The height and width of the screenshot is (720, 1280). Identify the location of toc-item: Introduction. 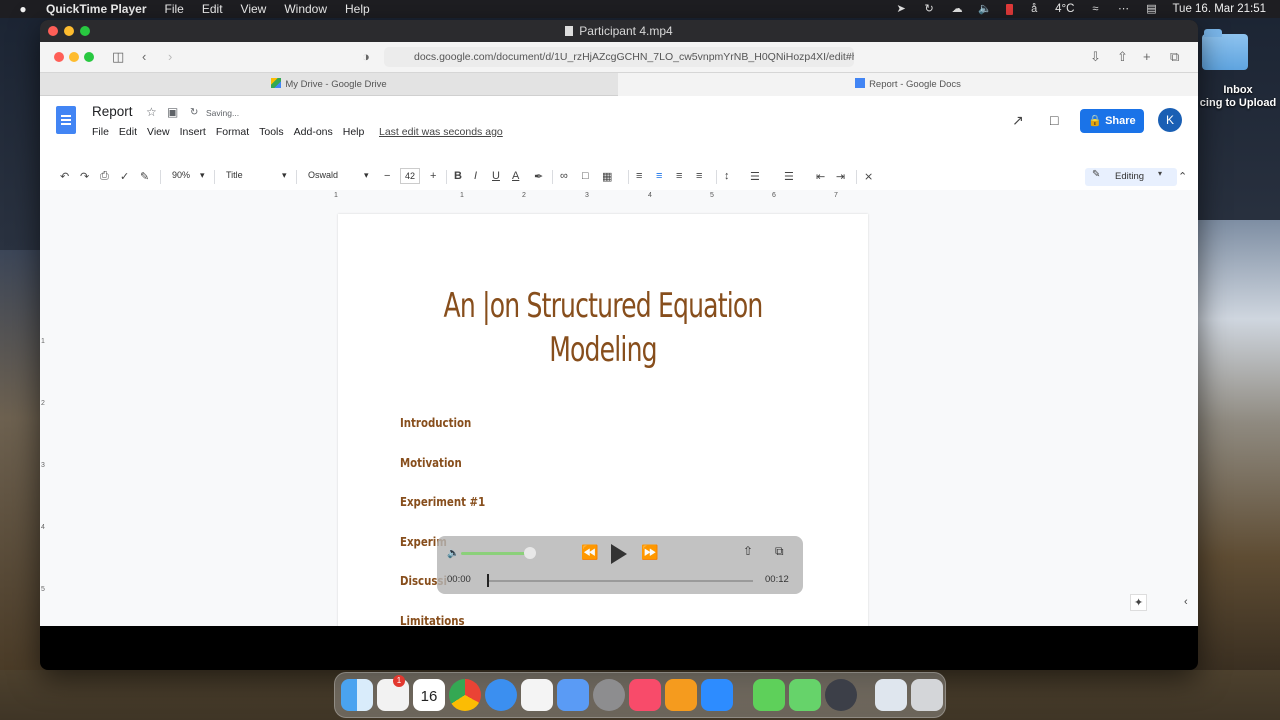
(436, 423).